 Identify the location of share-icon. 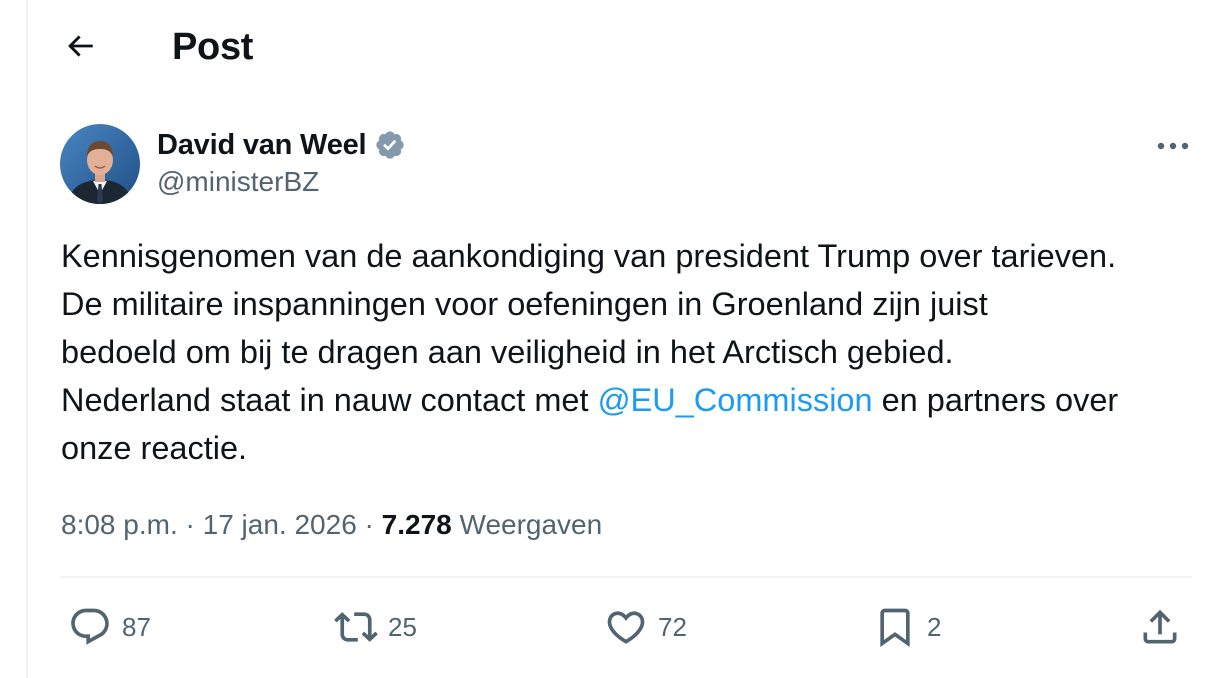
(1160, 626).